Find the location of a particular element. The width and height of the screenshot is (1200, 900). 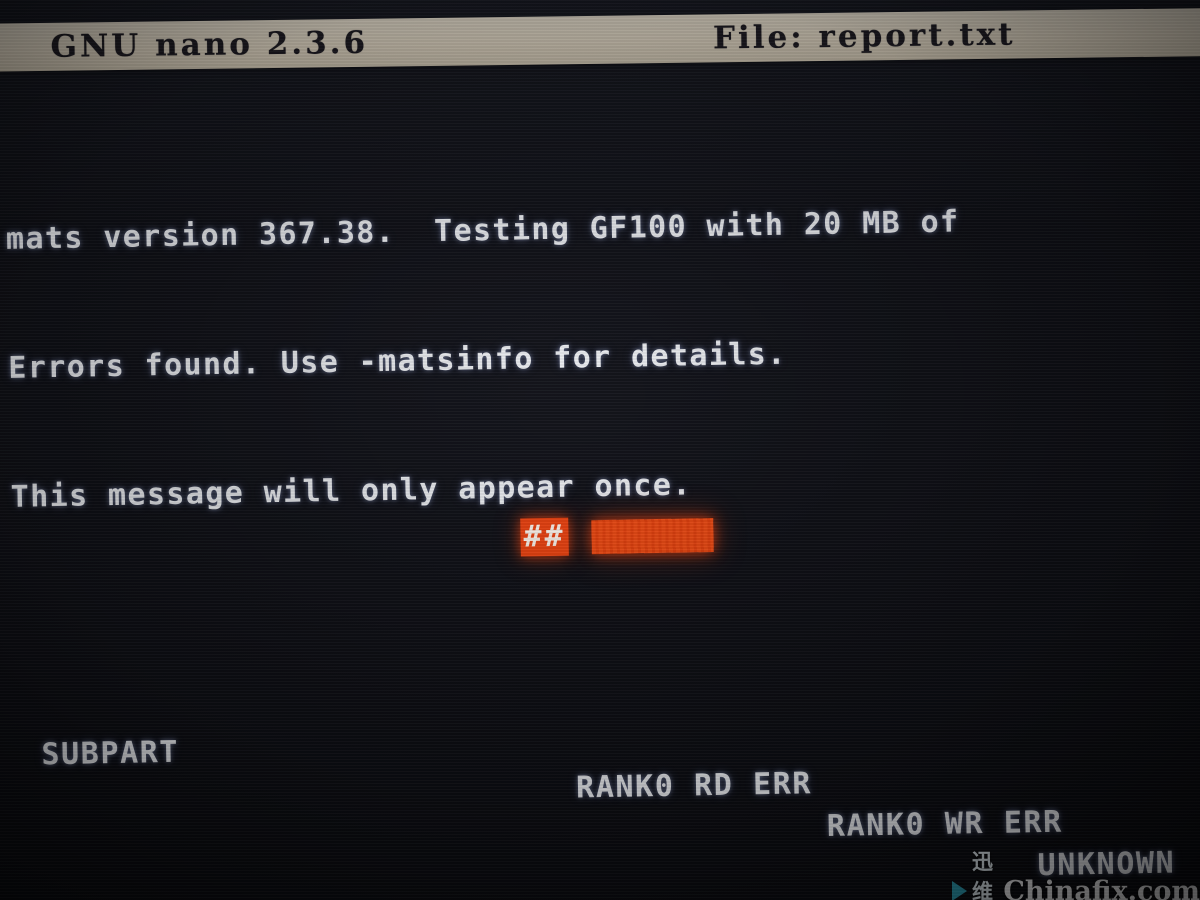

watermark-site-label: Chinafix.com is located at coordinates (1101, 887).